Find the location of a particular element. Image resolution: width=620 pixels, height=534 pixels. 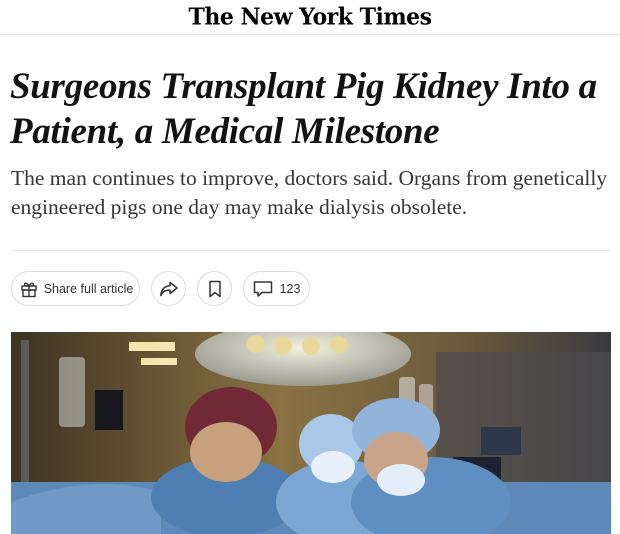

comment-icon is located at coordinates (262, 288).